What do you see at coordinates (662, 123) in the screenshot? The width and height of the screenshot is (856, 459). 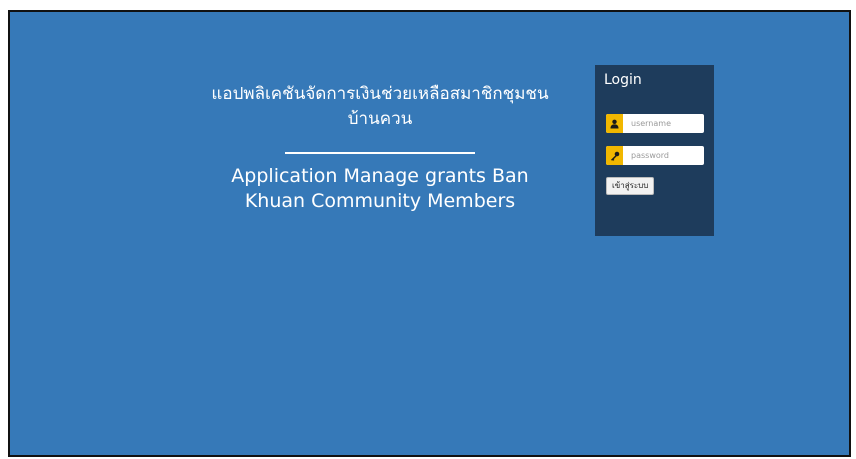 I see `username-input` at bounding box center [662, 123].